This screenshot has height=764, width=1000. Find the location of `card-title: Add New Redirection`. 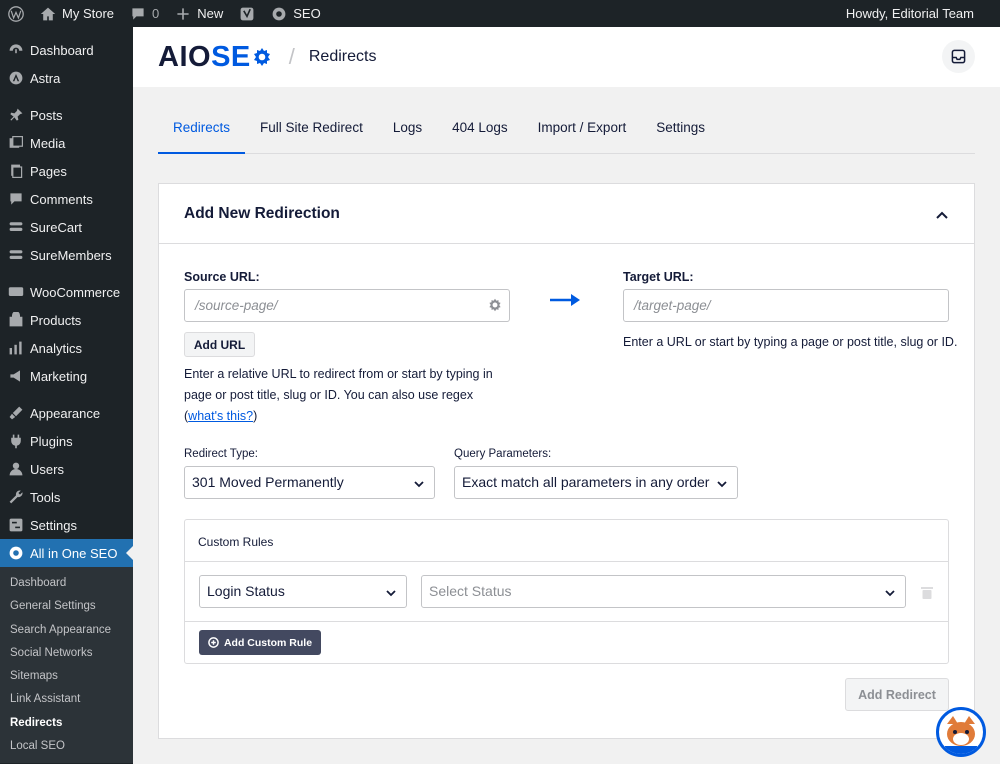

card-title: Add New Redirection is located at coordinates (262, 213).